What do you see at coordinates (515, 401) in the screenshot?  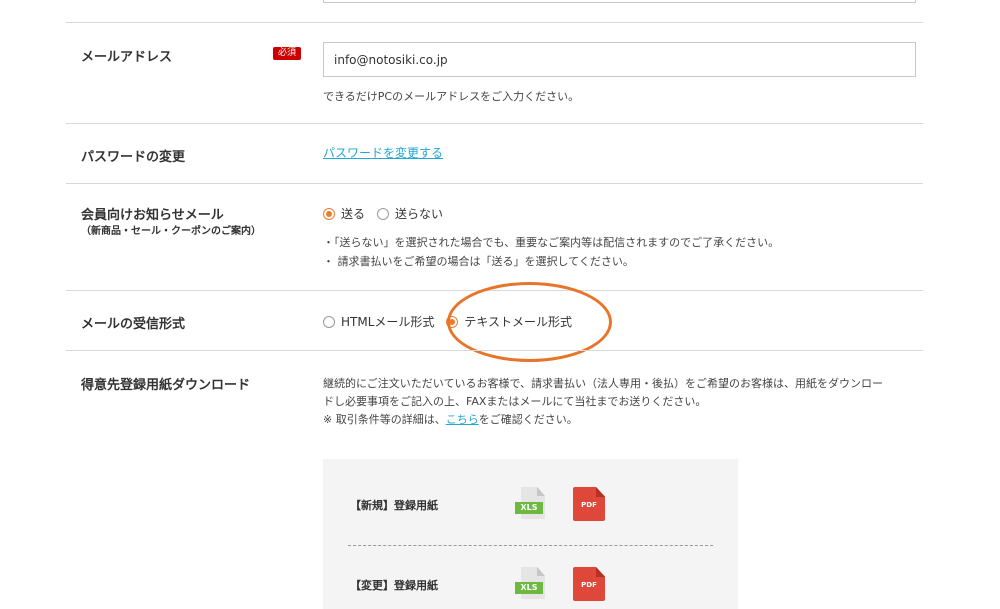 I see `download-desc-2: ドし必要事項をご記入の上、FAXまたはメールにて当社までお送りください。` at bounding box center [515, 401].